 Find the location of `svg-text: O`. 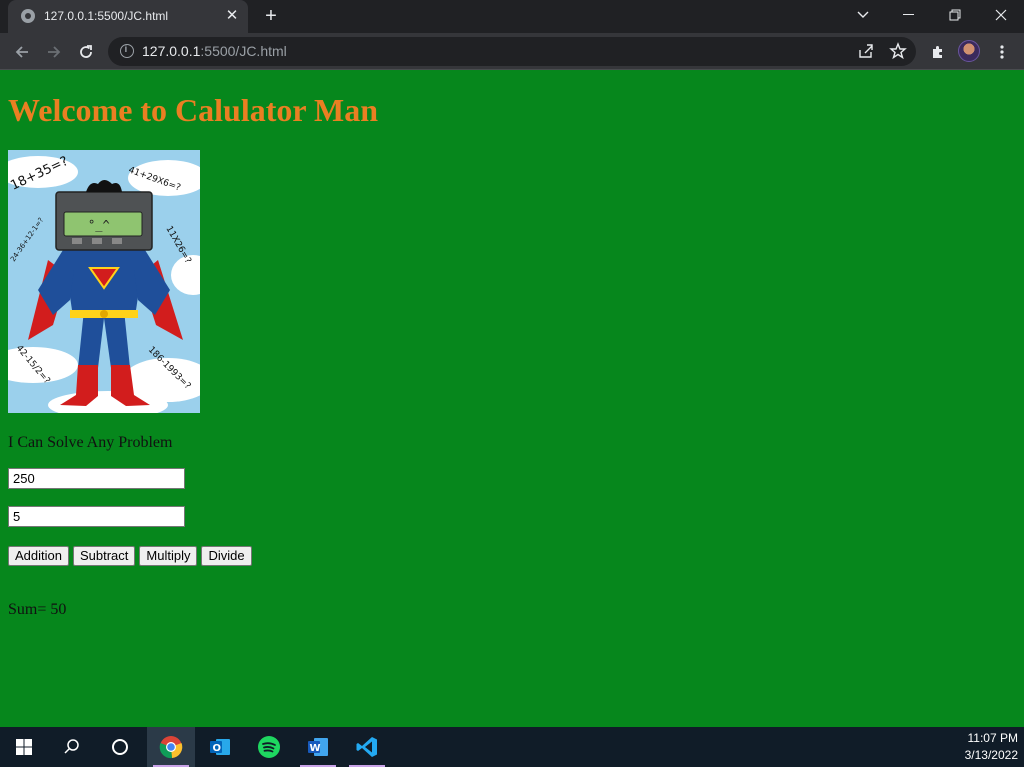

svg-text: O is located at coordinates (217, 748).